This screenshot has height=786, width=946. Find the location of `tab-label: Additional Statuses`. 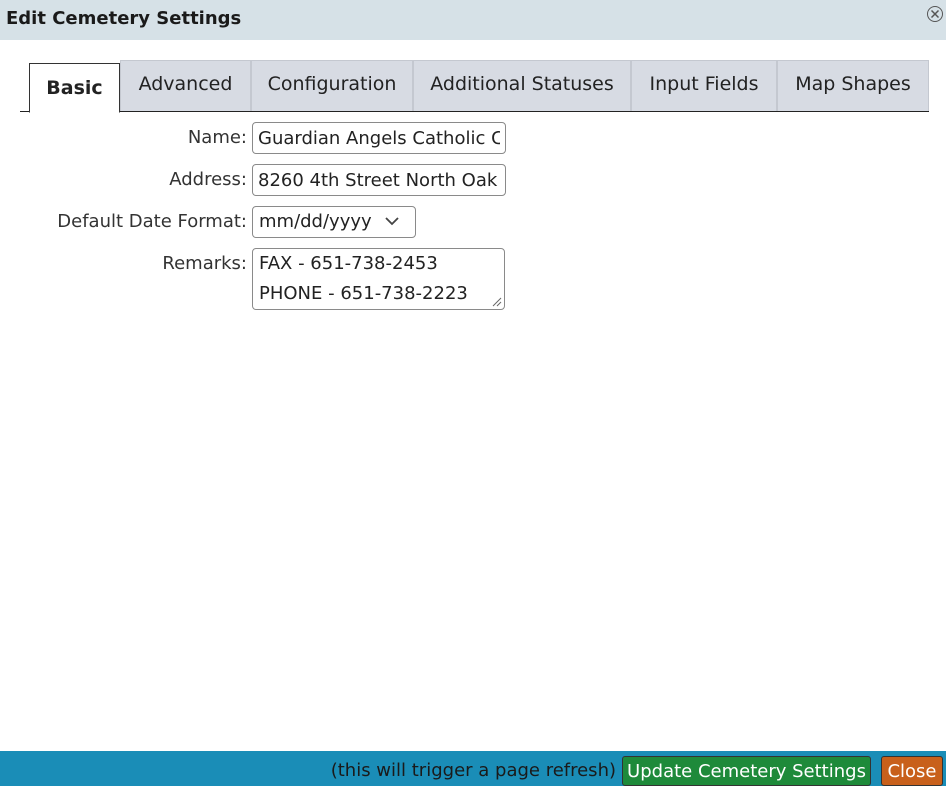

tab-label: Additional Statuses is located at coordinates (522, 84).